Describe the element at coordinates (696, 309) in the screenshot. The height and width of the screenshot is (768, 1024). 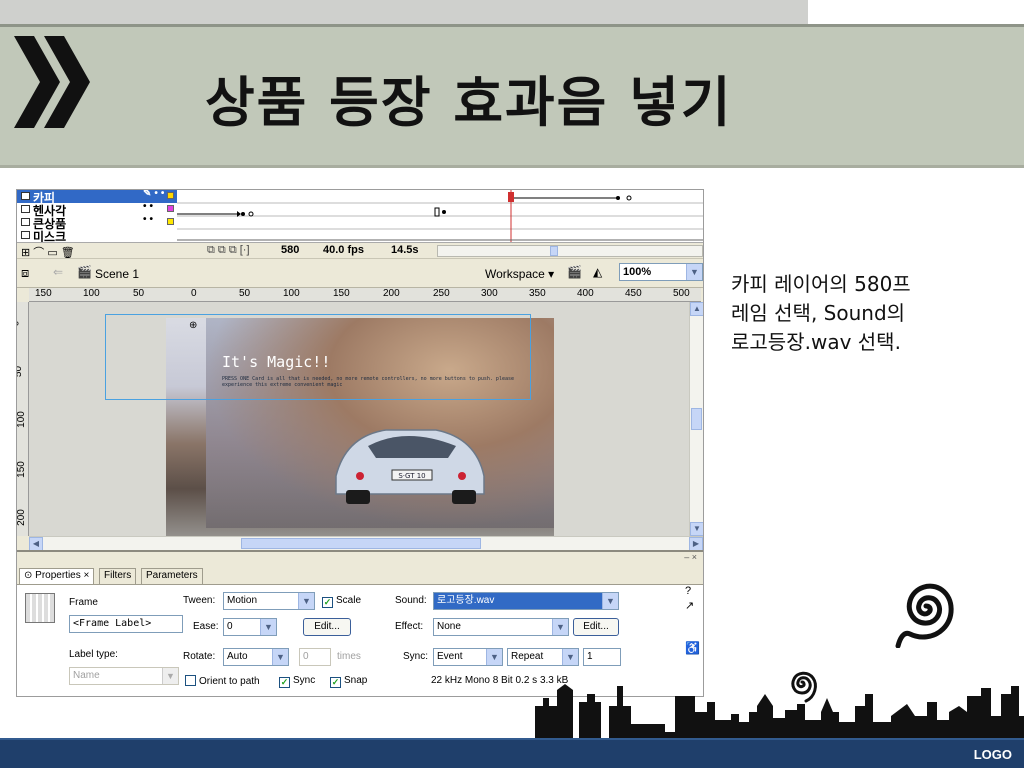
I see `chevron-up-icon: ▲` at that location.